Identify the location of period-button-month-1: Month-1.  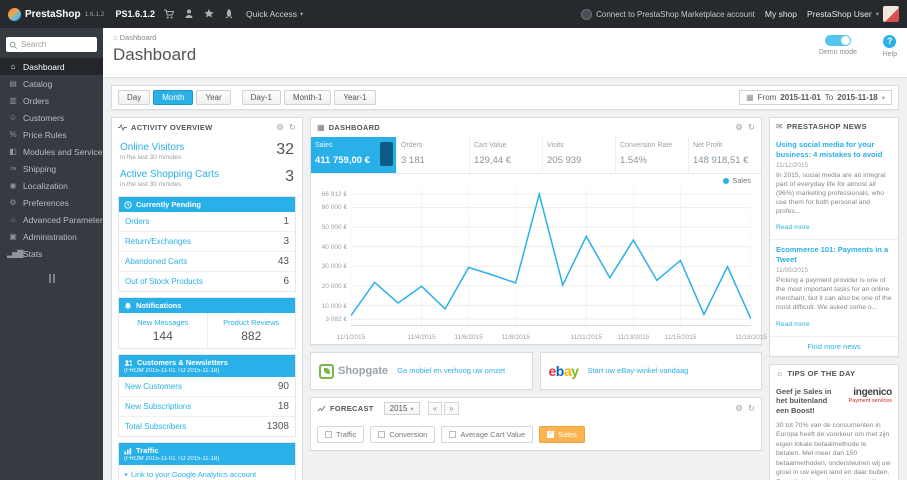
(307, 97).